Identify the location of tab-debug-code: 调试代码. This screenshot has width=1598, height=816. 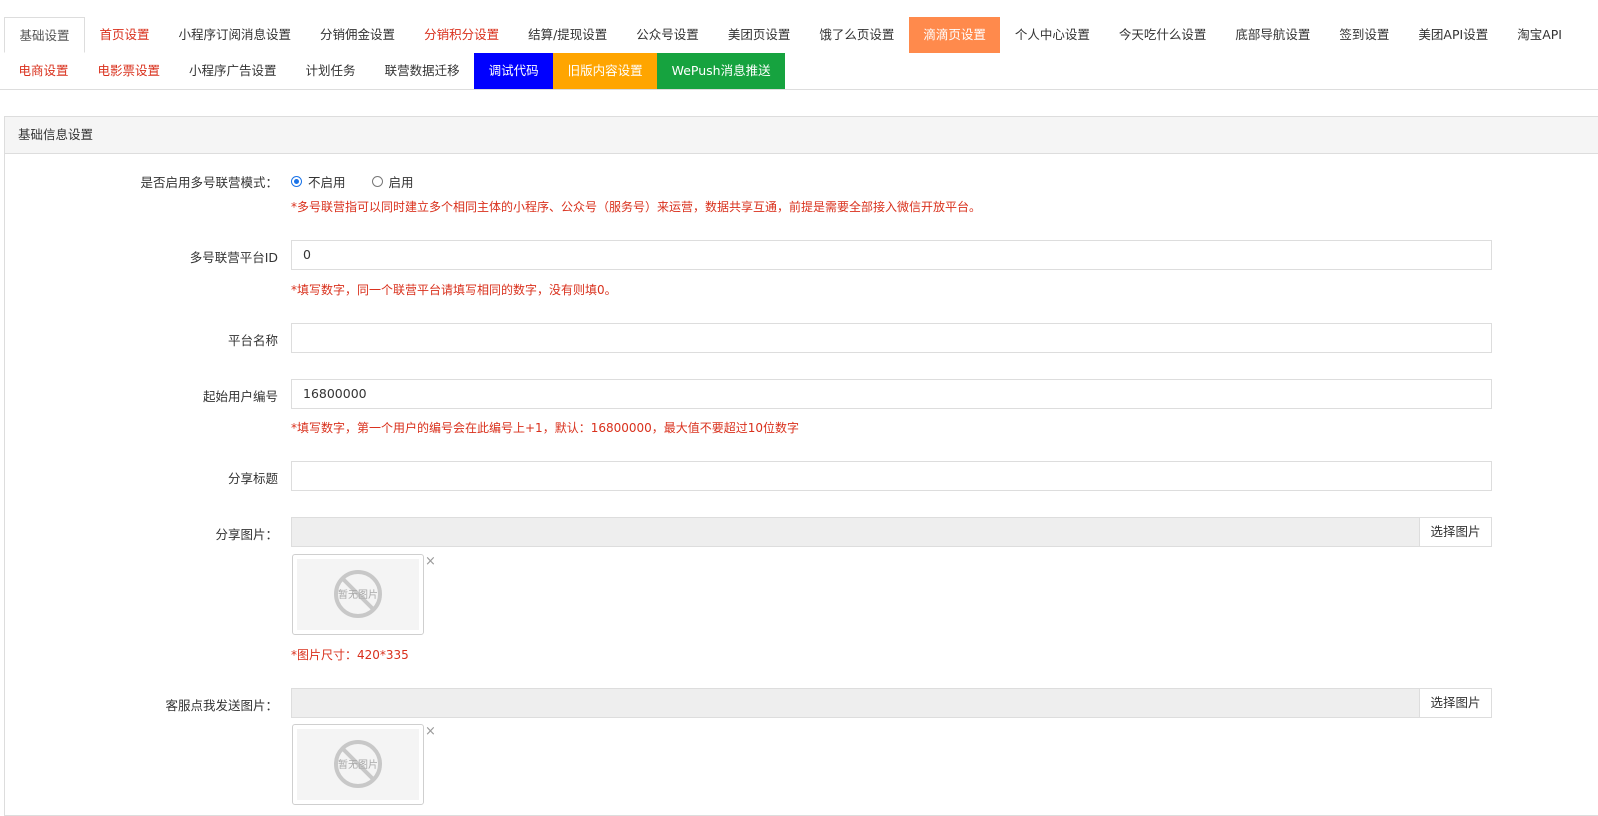
(514, 71).